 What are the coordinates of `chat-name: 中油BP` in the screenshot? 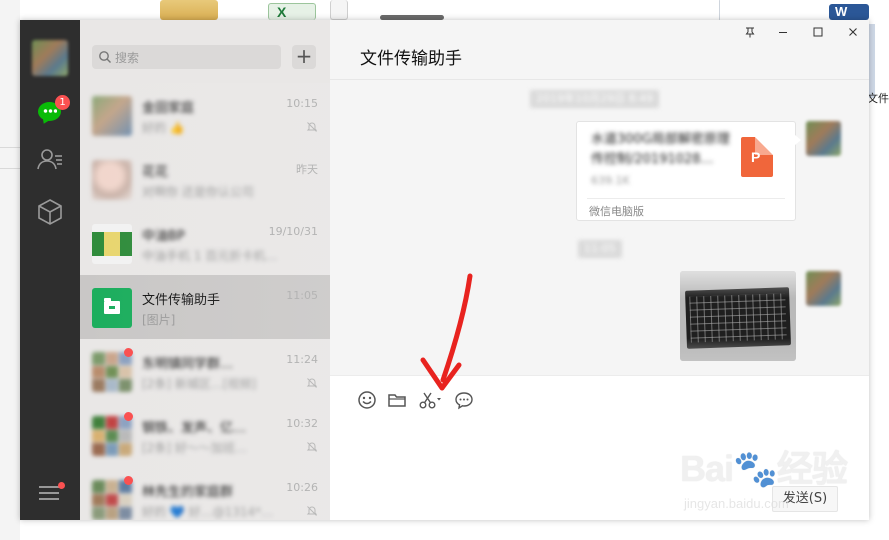 It's located at (163, 236).